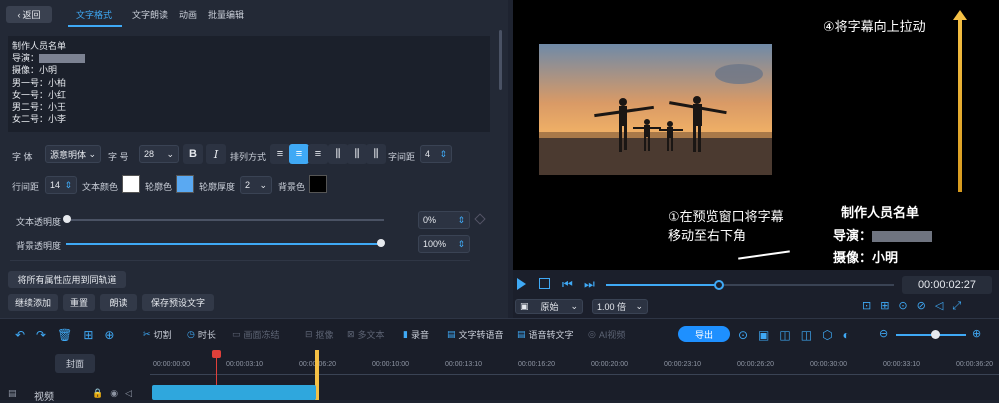  What do you see at coordinates (193, 154) in the screenshot?
I see `bold-button: B` at bounding box center [193, 154].